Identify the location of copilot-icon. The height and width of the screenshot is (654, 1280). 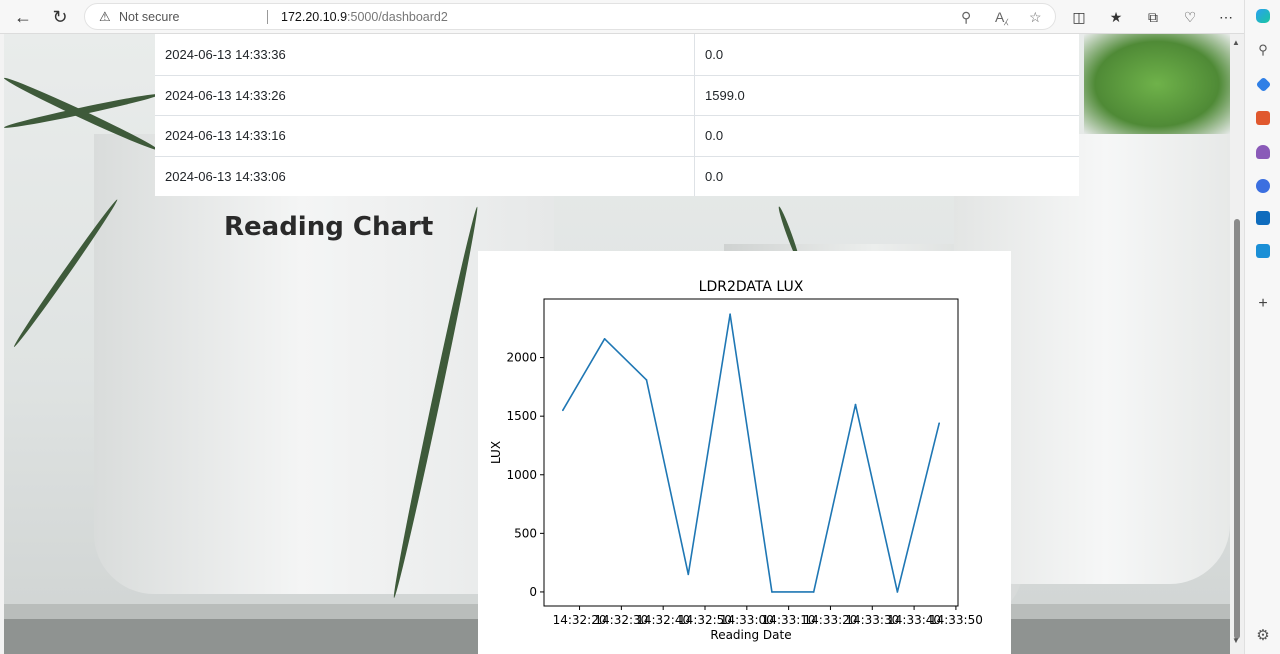
(1263, 16).